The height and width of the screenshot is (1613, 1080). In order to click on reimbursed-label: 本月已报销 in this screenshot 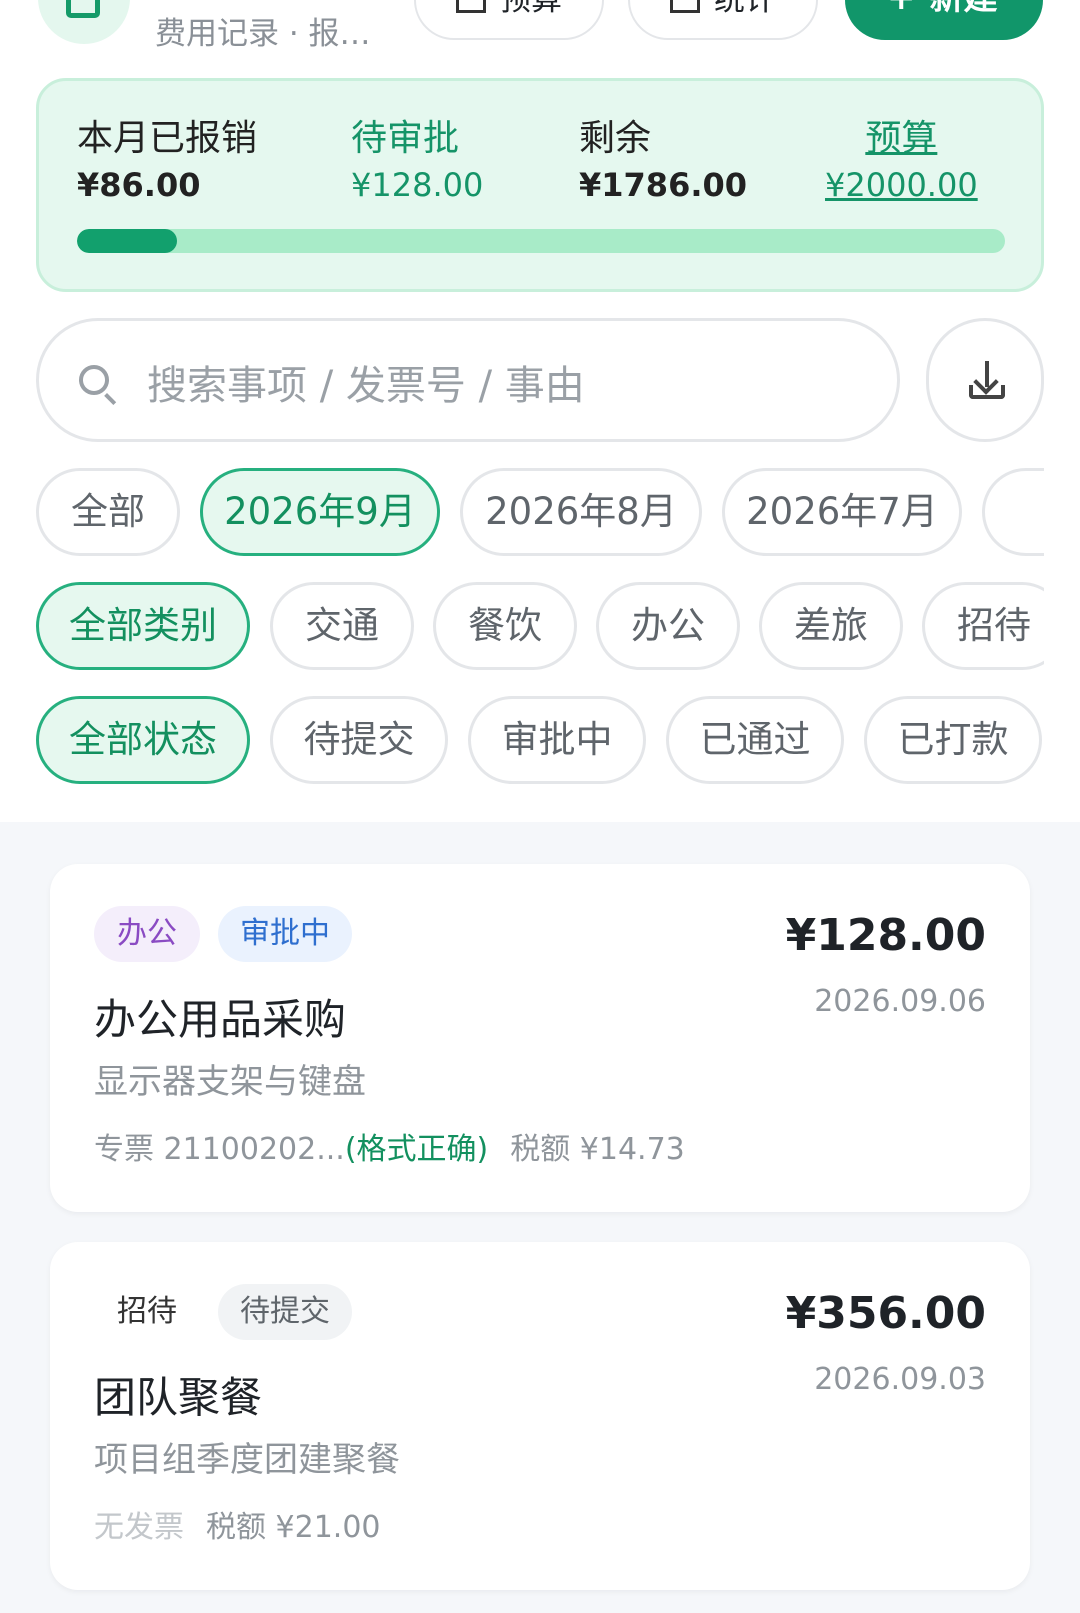, I will do `click(167, 138)`.